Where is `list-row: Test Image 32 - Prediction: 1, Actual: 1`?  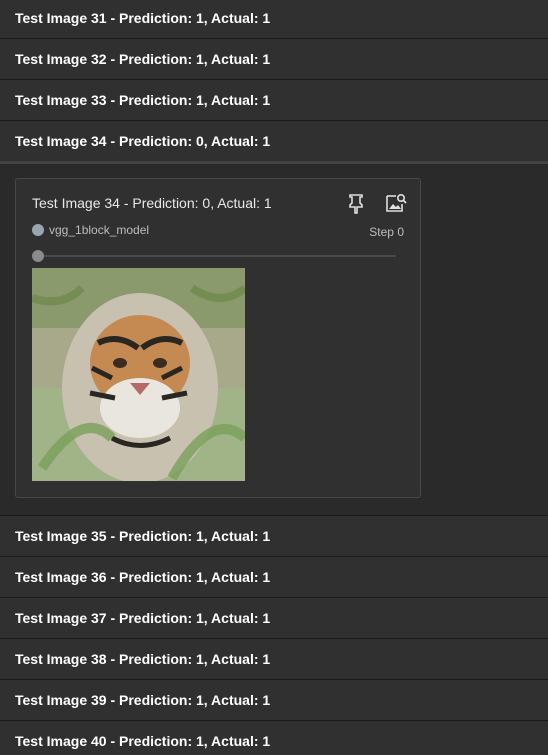
list-row: Test Image 32 - Prediction: 1, Actual: 1 is located at coordinates (274, 59).